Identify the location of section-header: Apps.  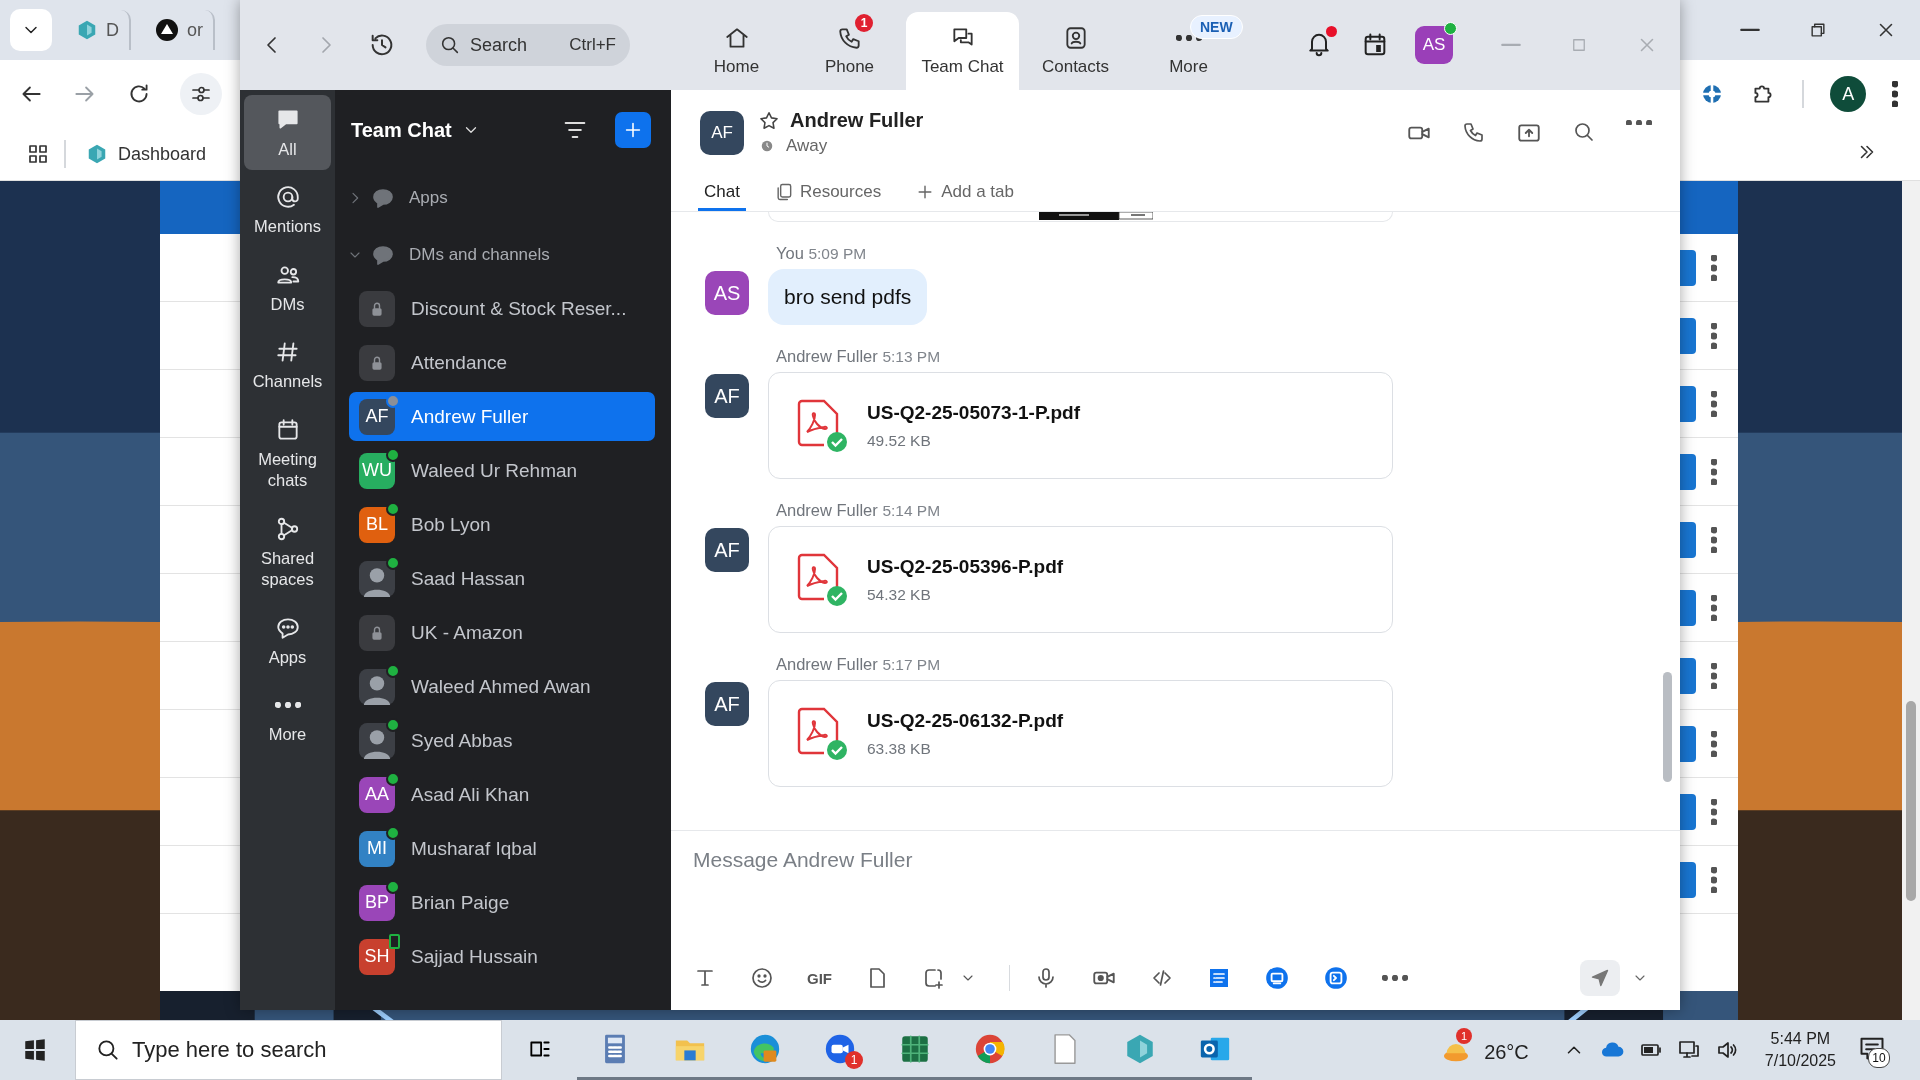
(503, 198).